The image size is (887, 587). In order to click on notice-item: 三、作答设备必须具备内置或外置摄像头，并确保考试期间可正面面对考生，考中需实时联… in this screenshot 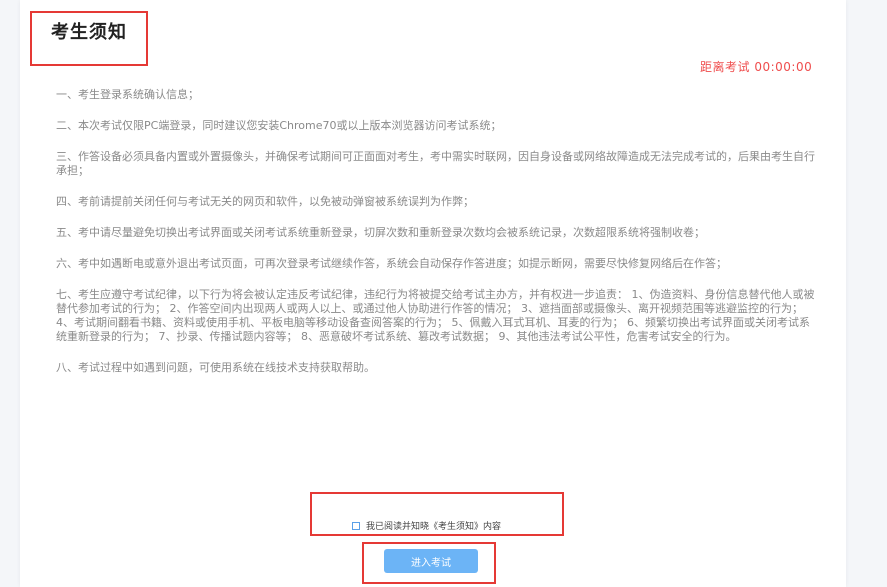, I will do `click(435, 163)`.